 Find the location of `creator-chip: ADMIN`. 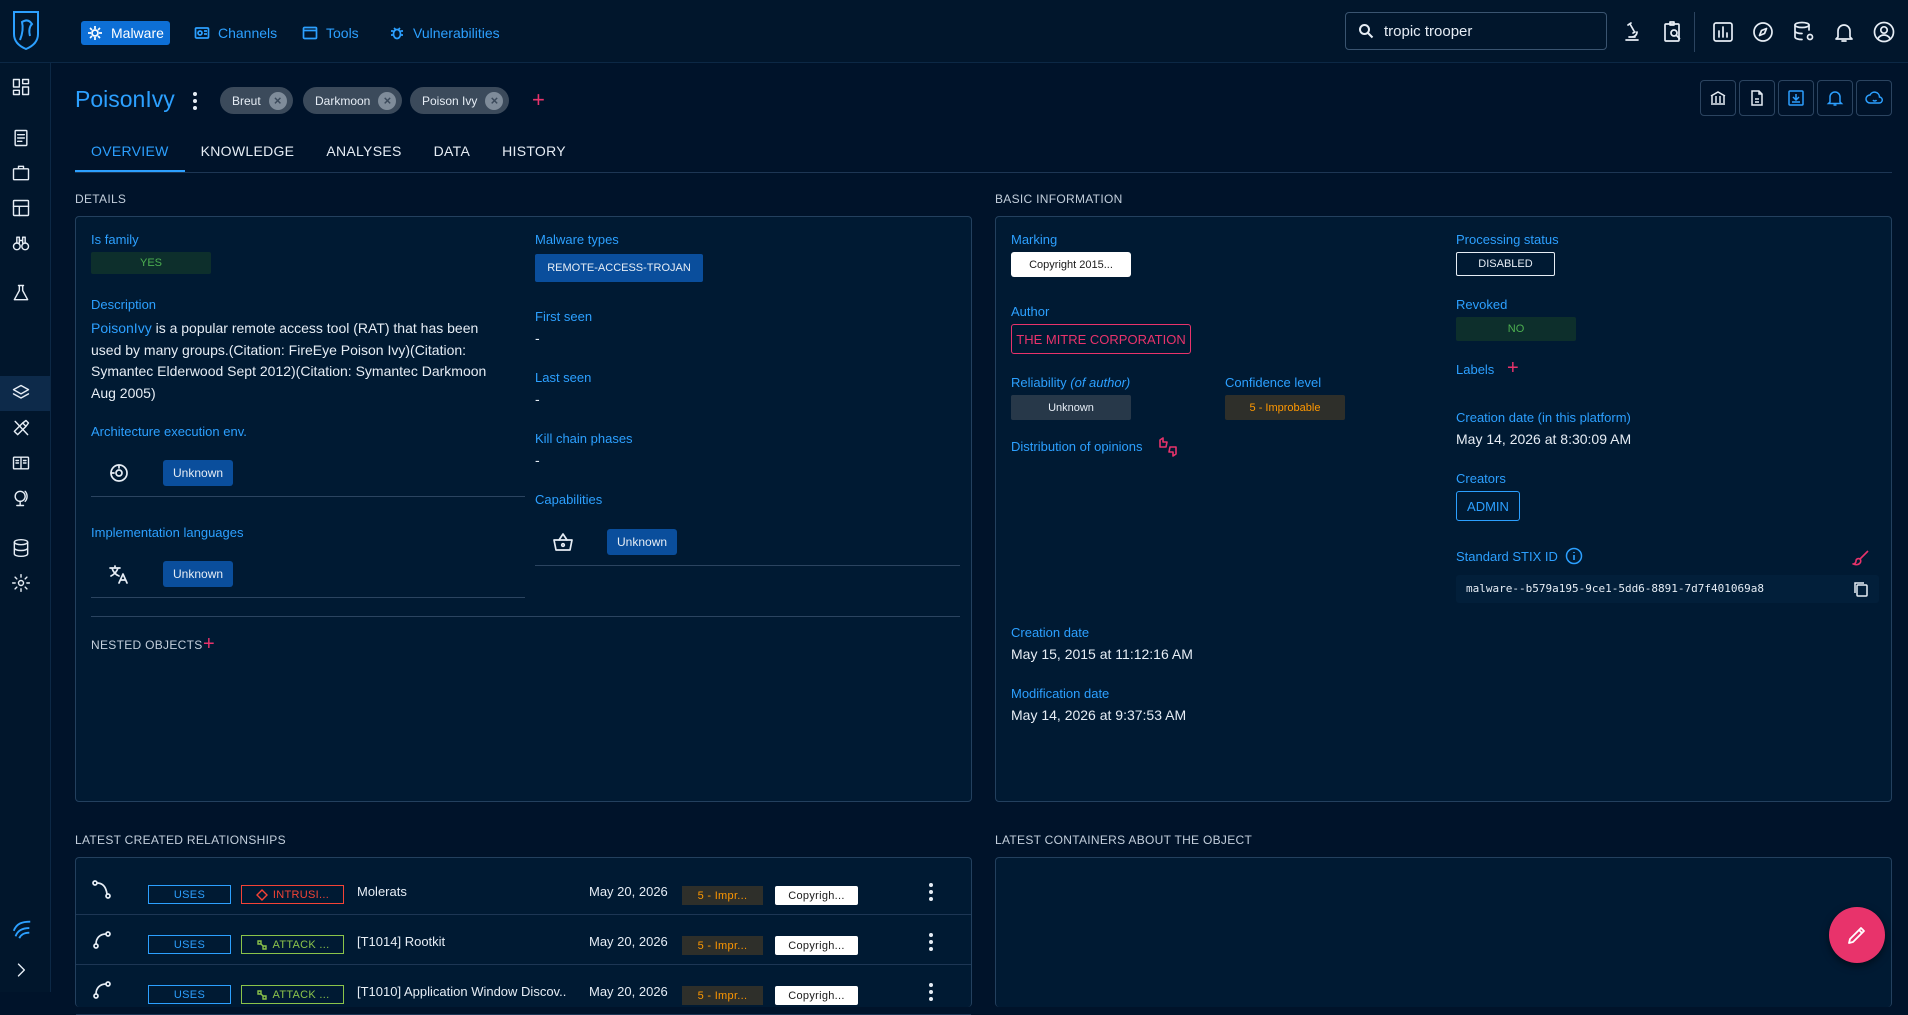

creator-chip: ADMIN is located at coordinates (1488, 506).